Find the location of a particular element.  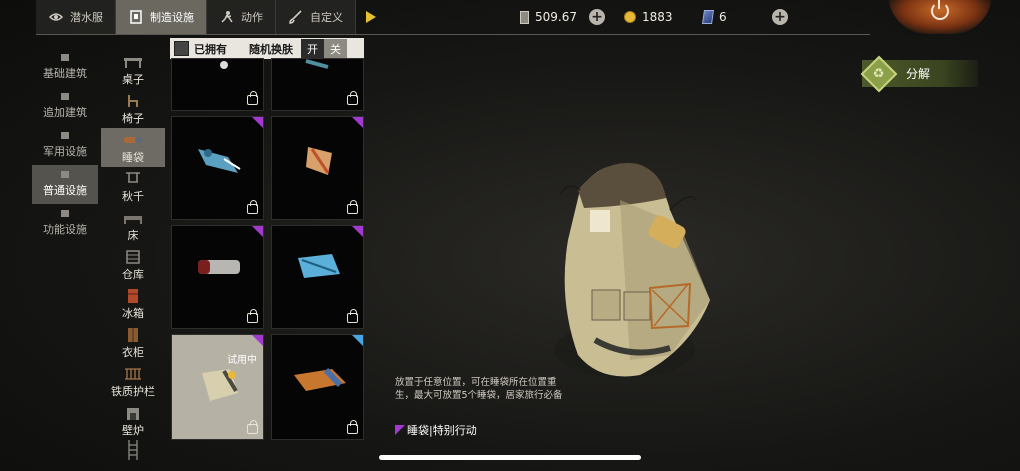

type-sleeping-bag: 睡袋 is located at coordinates (133, 147).